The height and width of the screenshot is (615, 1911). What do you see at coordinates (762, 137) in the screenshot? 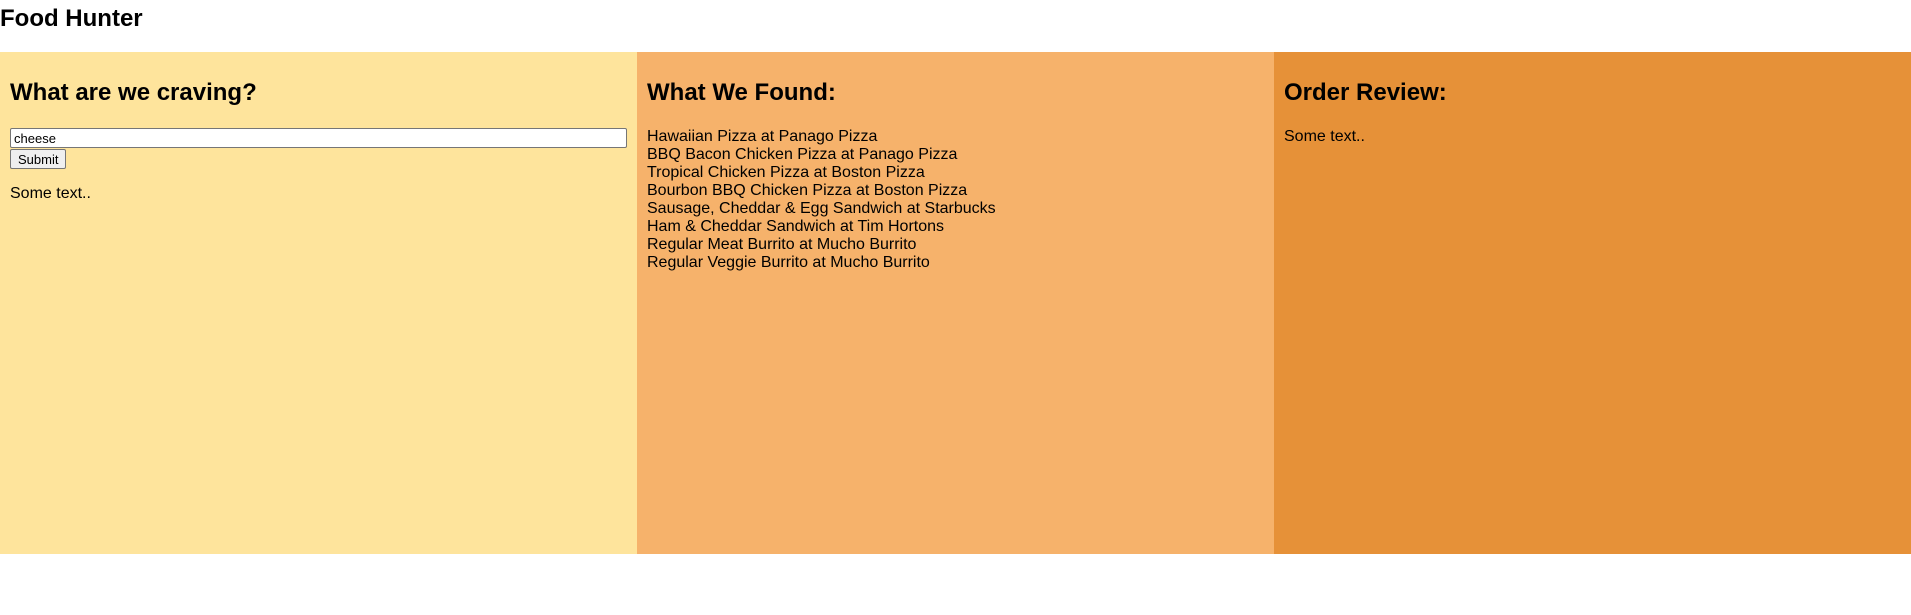
I see `result-item: Hawaiian Pizza at Panago Pizza` at bounding box center [762, 137].